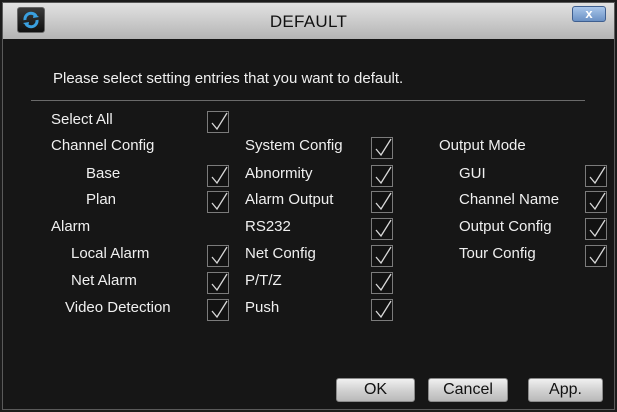 Image resolution: width=617 pixels, height=412 pixels. I want to click on net-config-label: Net Config, so click(280, 253).